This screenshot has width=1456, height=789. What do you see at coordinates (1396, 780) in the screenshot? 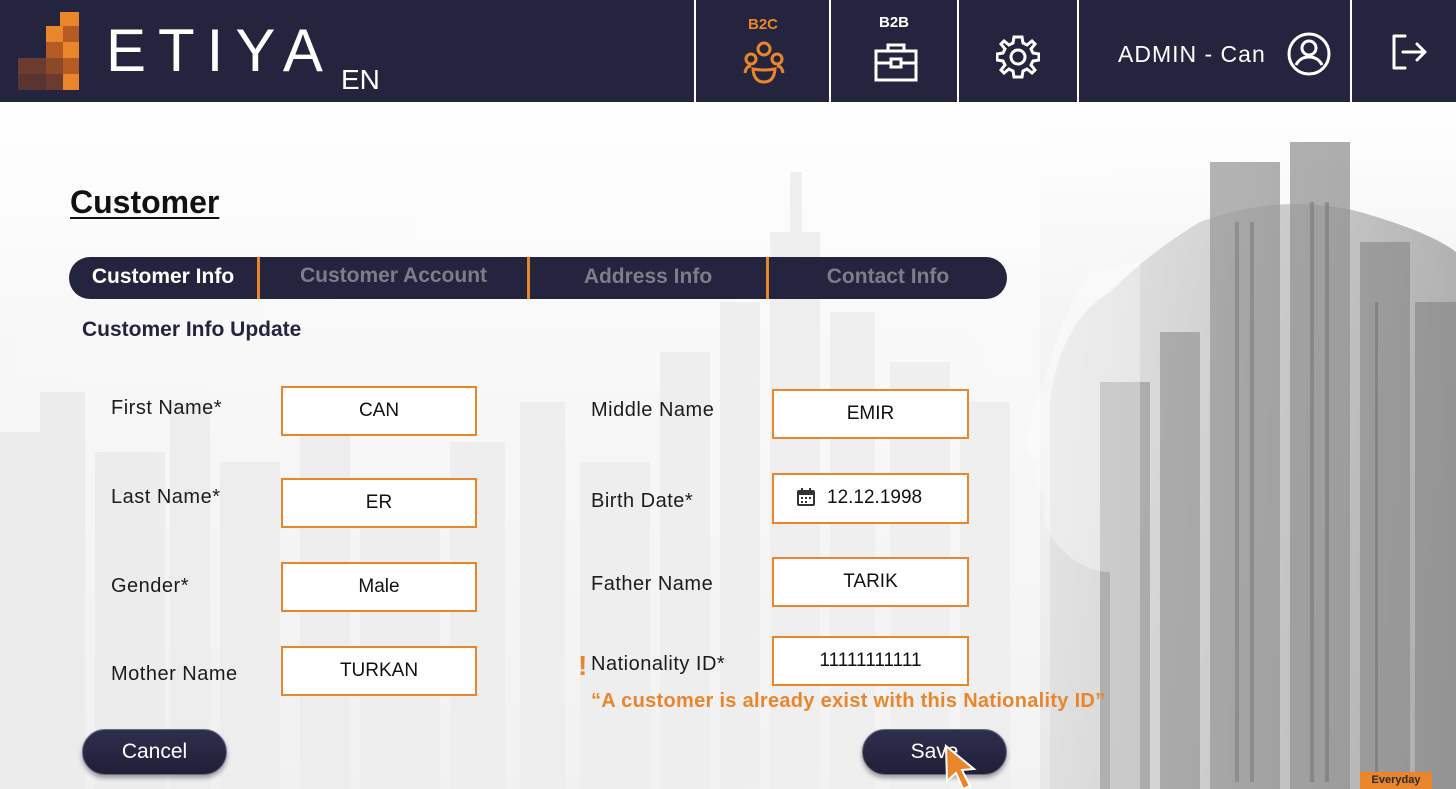
I see `corner-badge: Everyday` at bounding box center [1396, 780].